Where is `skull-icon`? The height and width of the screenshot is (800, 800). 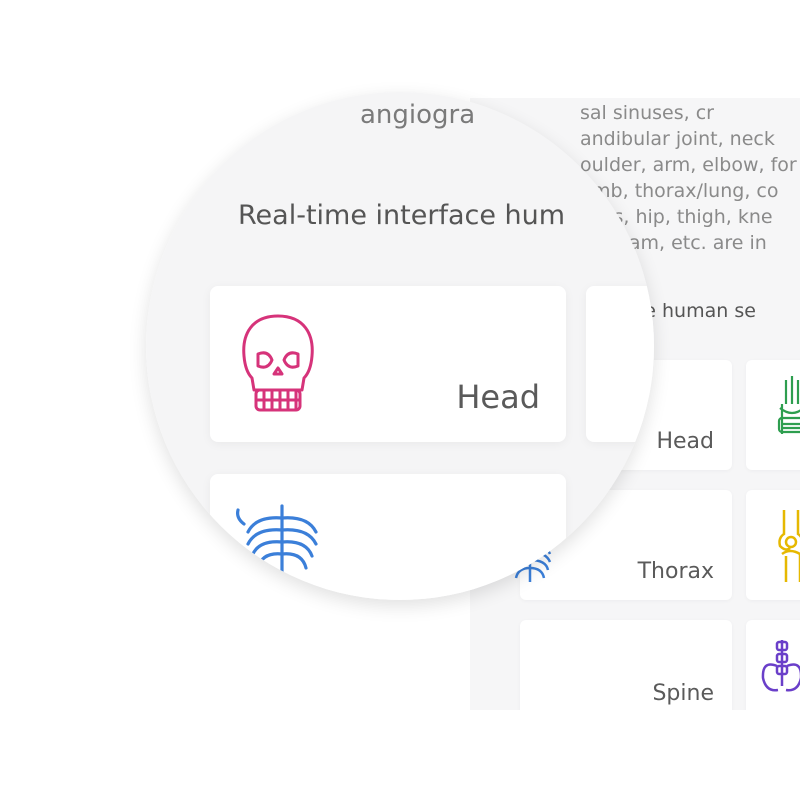
skull-icon is located at coordinates (278, 363).